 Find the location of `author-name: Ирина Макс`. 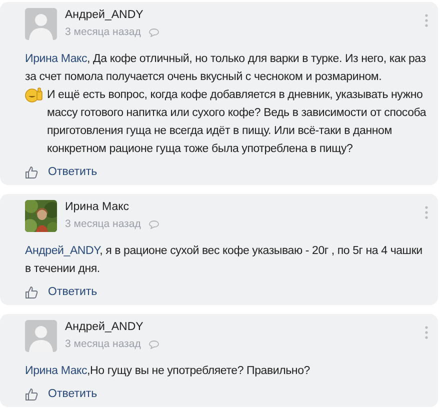

author-name: Ирина Макс is located at coordinates (112, 207).